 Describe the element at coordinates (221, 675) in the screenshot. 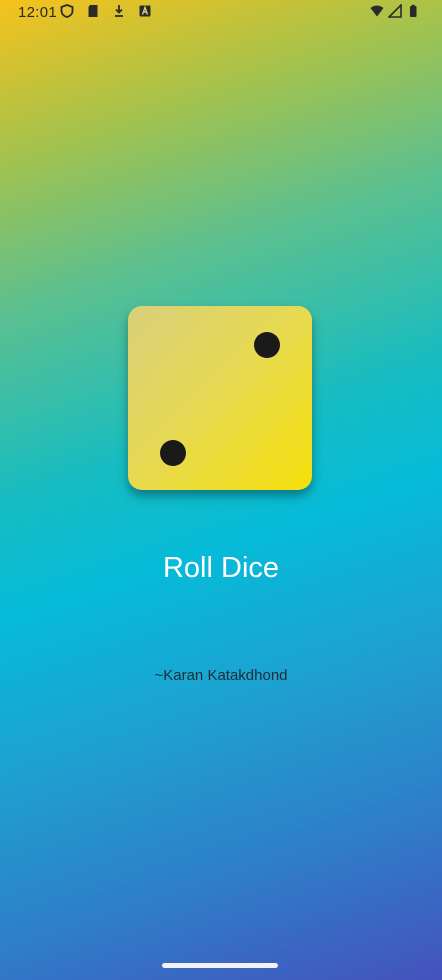

I see `author-credit: ~Karan Katakdhond` at that location.